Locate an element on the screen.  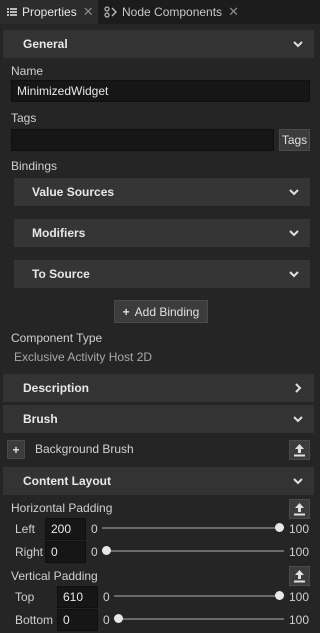
tab-properties: Properties ✕ is located at coordinates (49, 12).